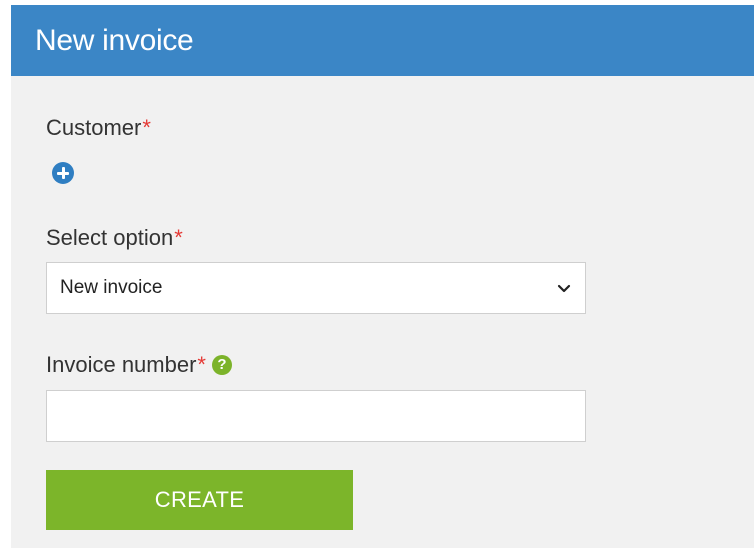  What do you see at coordinates (114, 40) in the screenshot?
I see `page-title: New invoice` at bounding box center [114, 40].